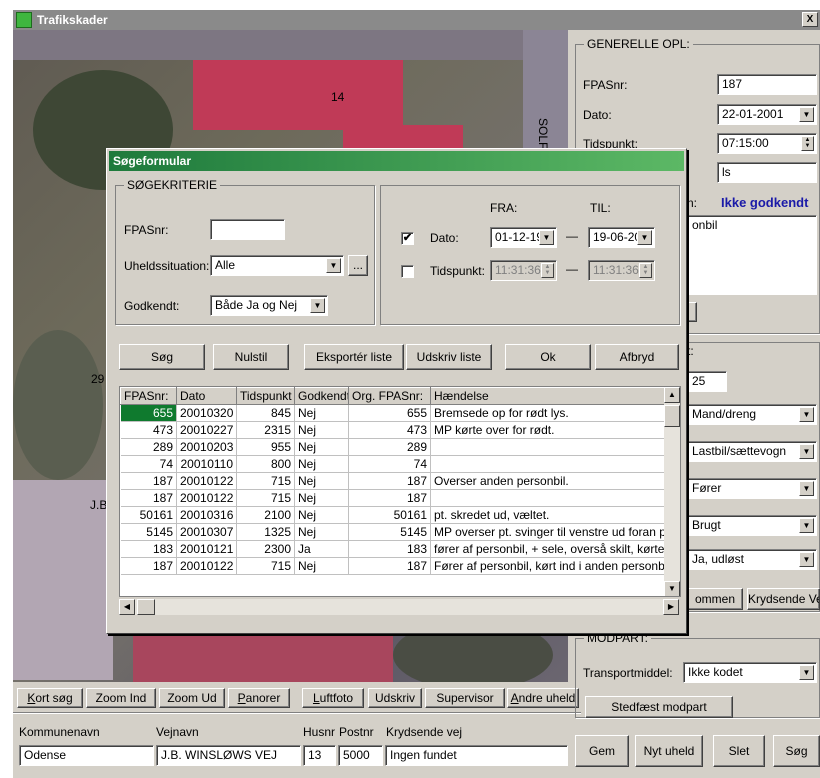 The width and height of the screenshot is (820, 778). Describe the element at coordinates (672, 395) in the screenshot. I see `scroll-up-icon: ▲` at that location.